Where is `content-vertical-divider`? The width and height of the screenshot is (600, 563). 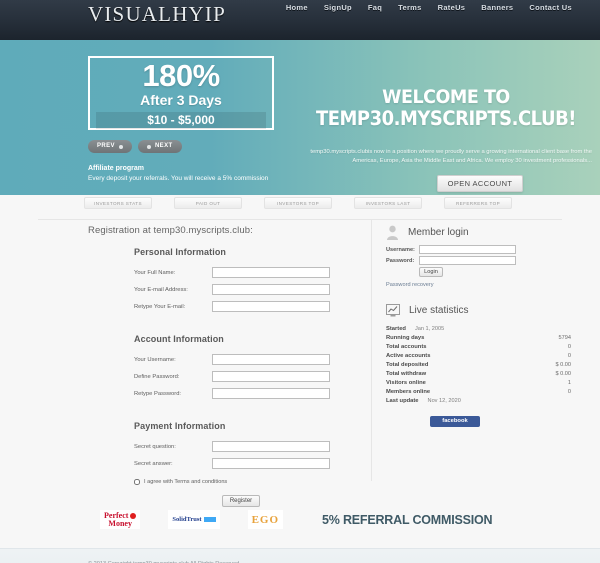 content-vertical-divider is located at coordinates (371, 350).